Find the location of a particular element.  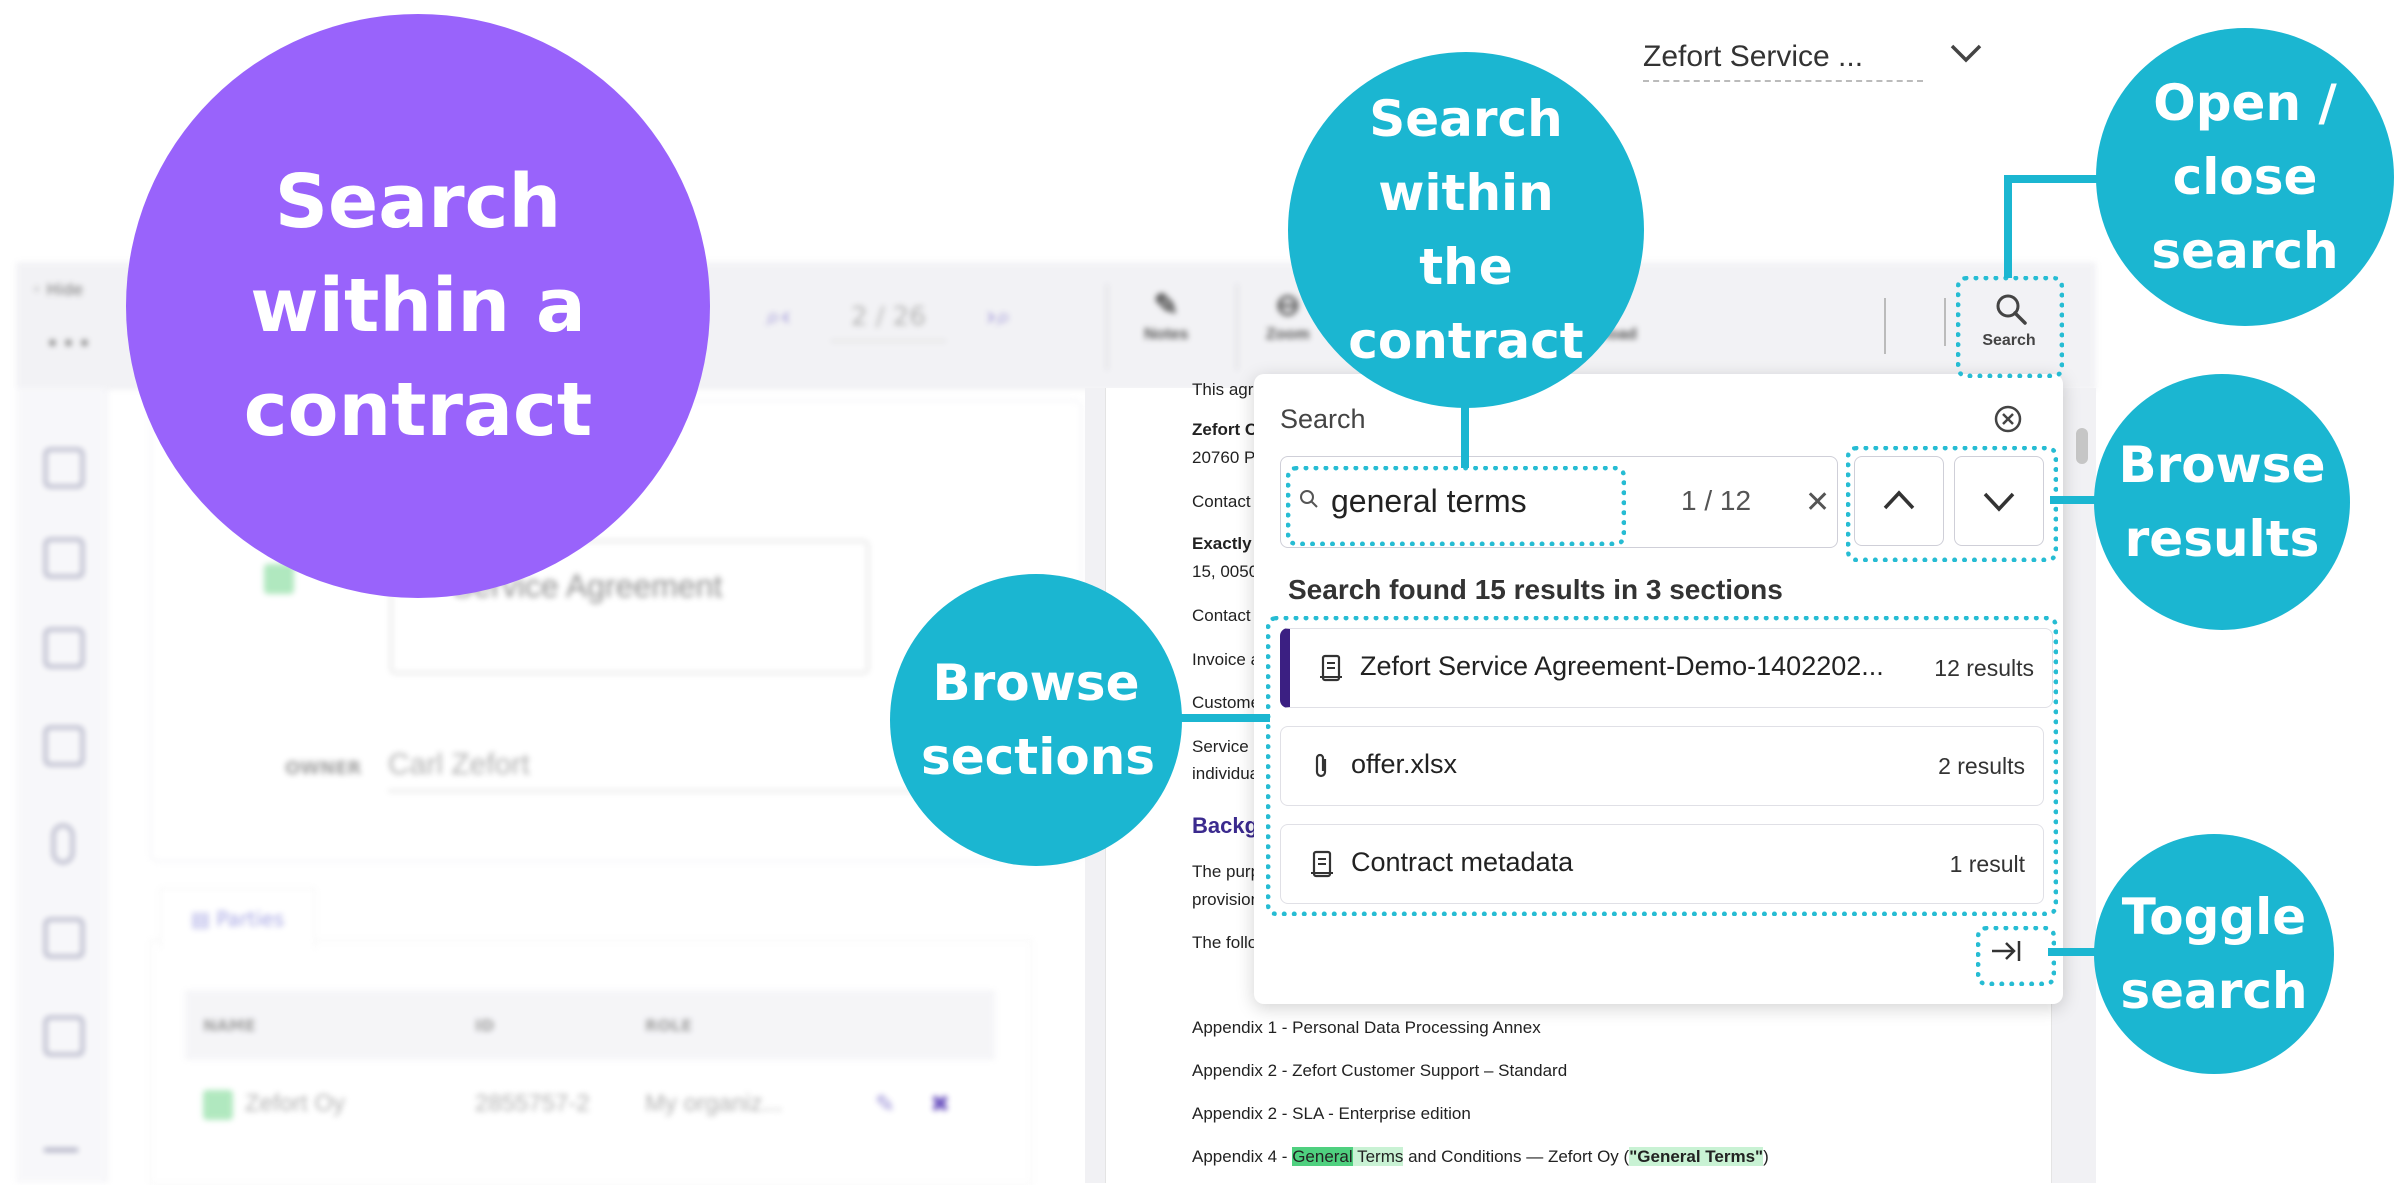

owner-label: OWNER is located at coordinates (323, 768).